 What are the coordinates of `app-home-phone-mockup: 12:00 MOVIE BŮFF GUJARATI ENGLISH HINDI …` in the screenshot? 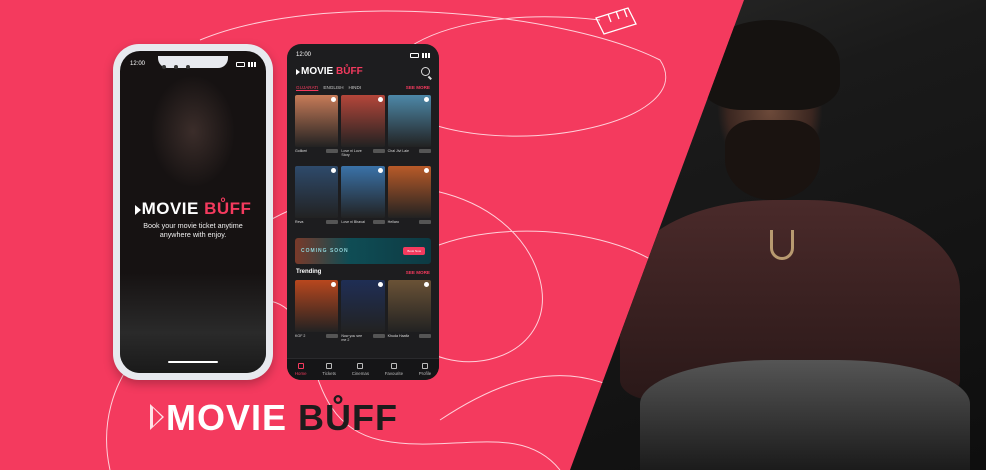 It's located at (363, 212).